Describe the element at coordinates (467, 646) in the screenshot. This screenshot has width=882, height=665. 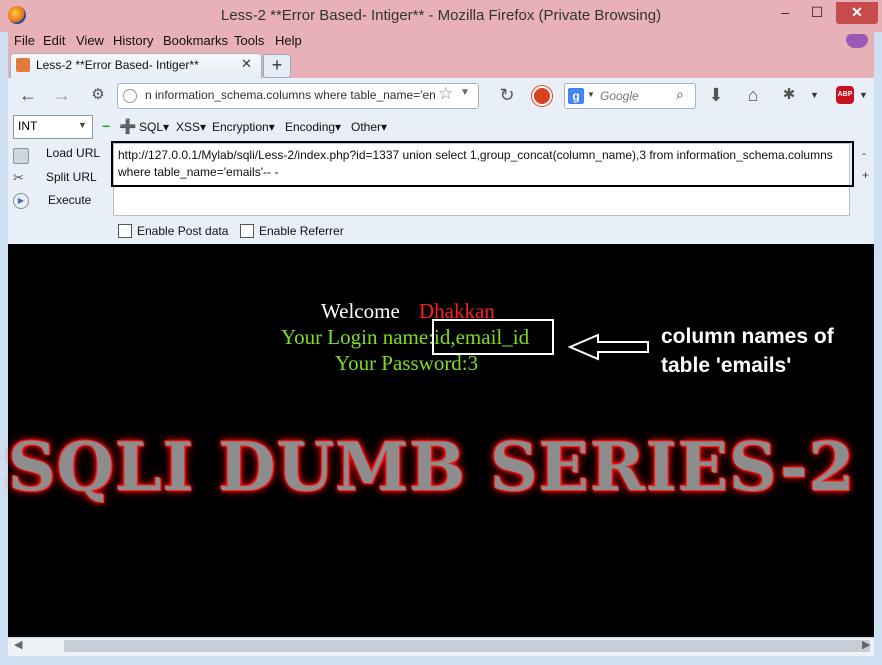
I see `scrollbar-thumb` at that location.